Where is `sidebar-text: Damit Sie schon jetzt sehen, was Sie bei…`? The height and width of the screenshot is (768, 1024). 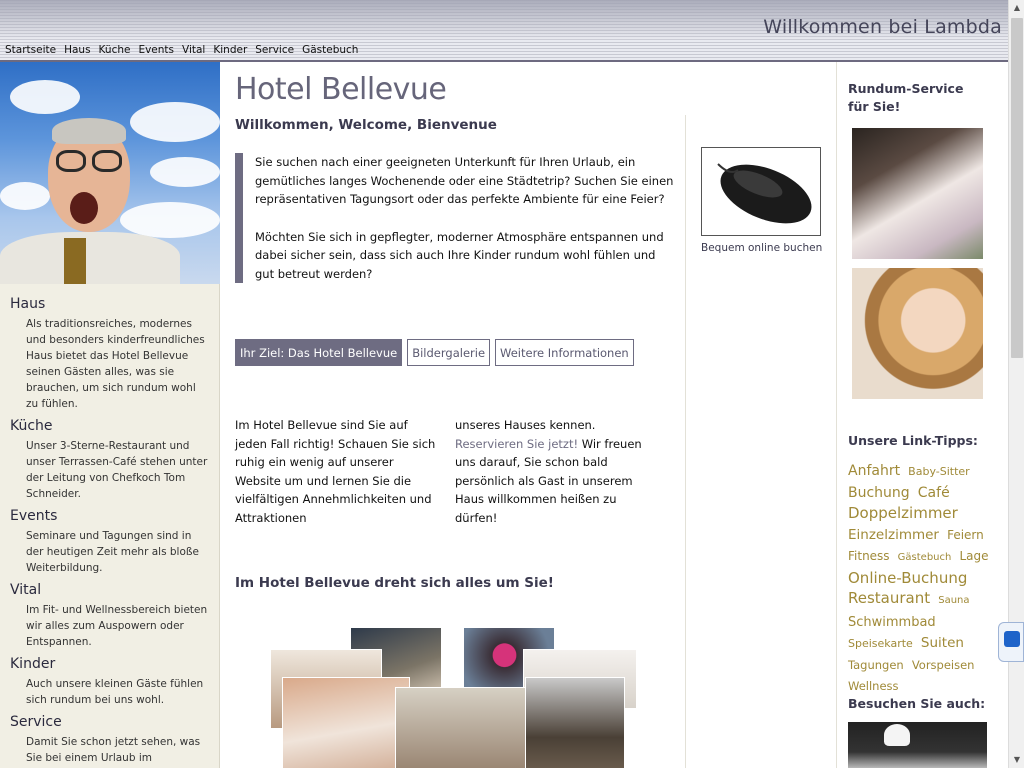 sidebar-text: Damit Sie schon jetzt sehen, was Sie bei… is located at coordinates (113, 750).